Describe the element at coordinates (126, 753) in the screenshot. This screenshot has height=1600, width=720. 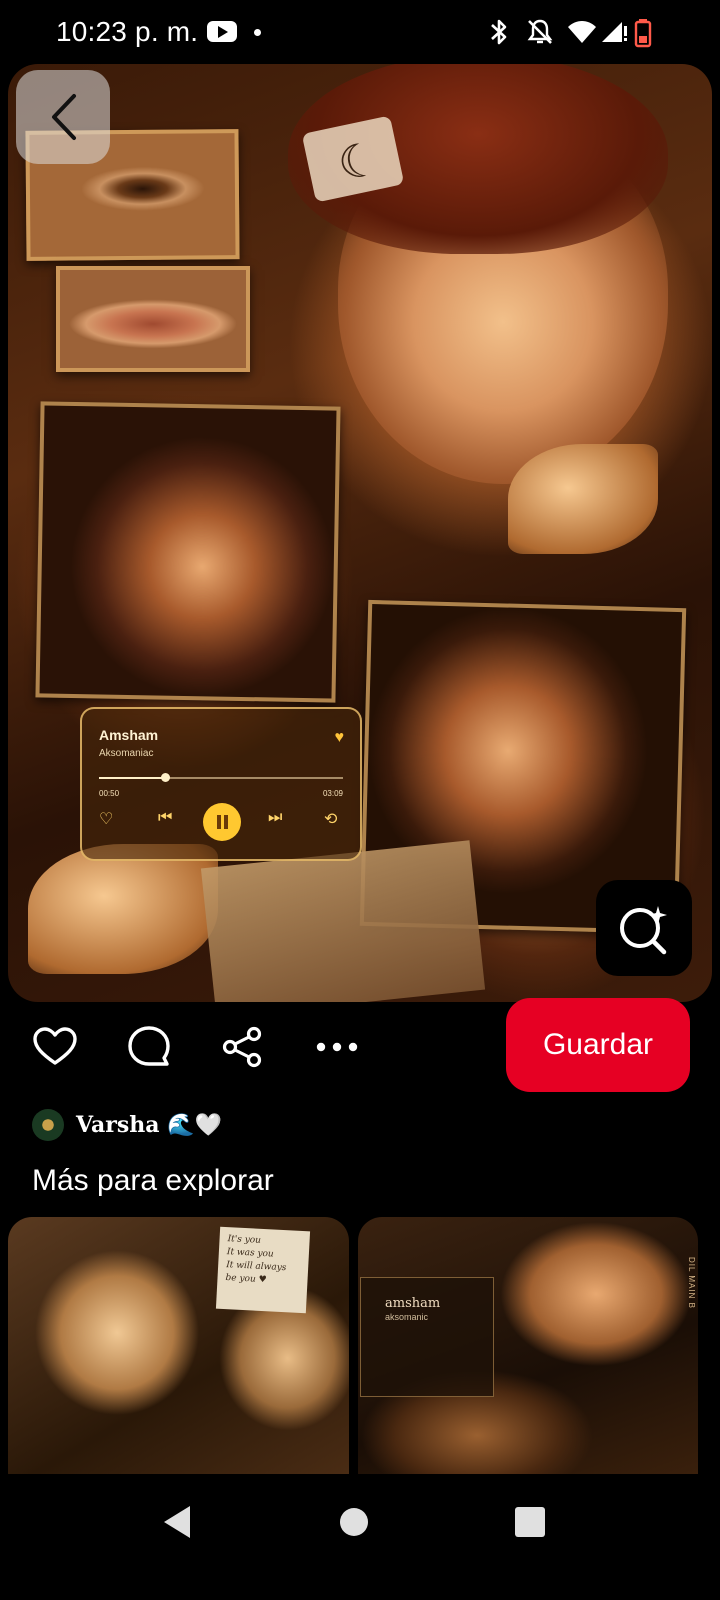
I see `music-artist: Aksomaniac` at that location.